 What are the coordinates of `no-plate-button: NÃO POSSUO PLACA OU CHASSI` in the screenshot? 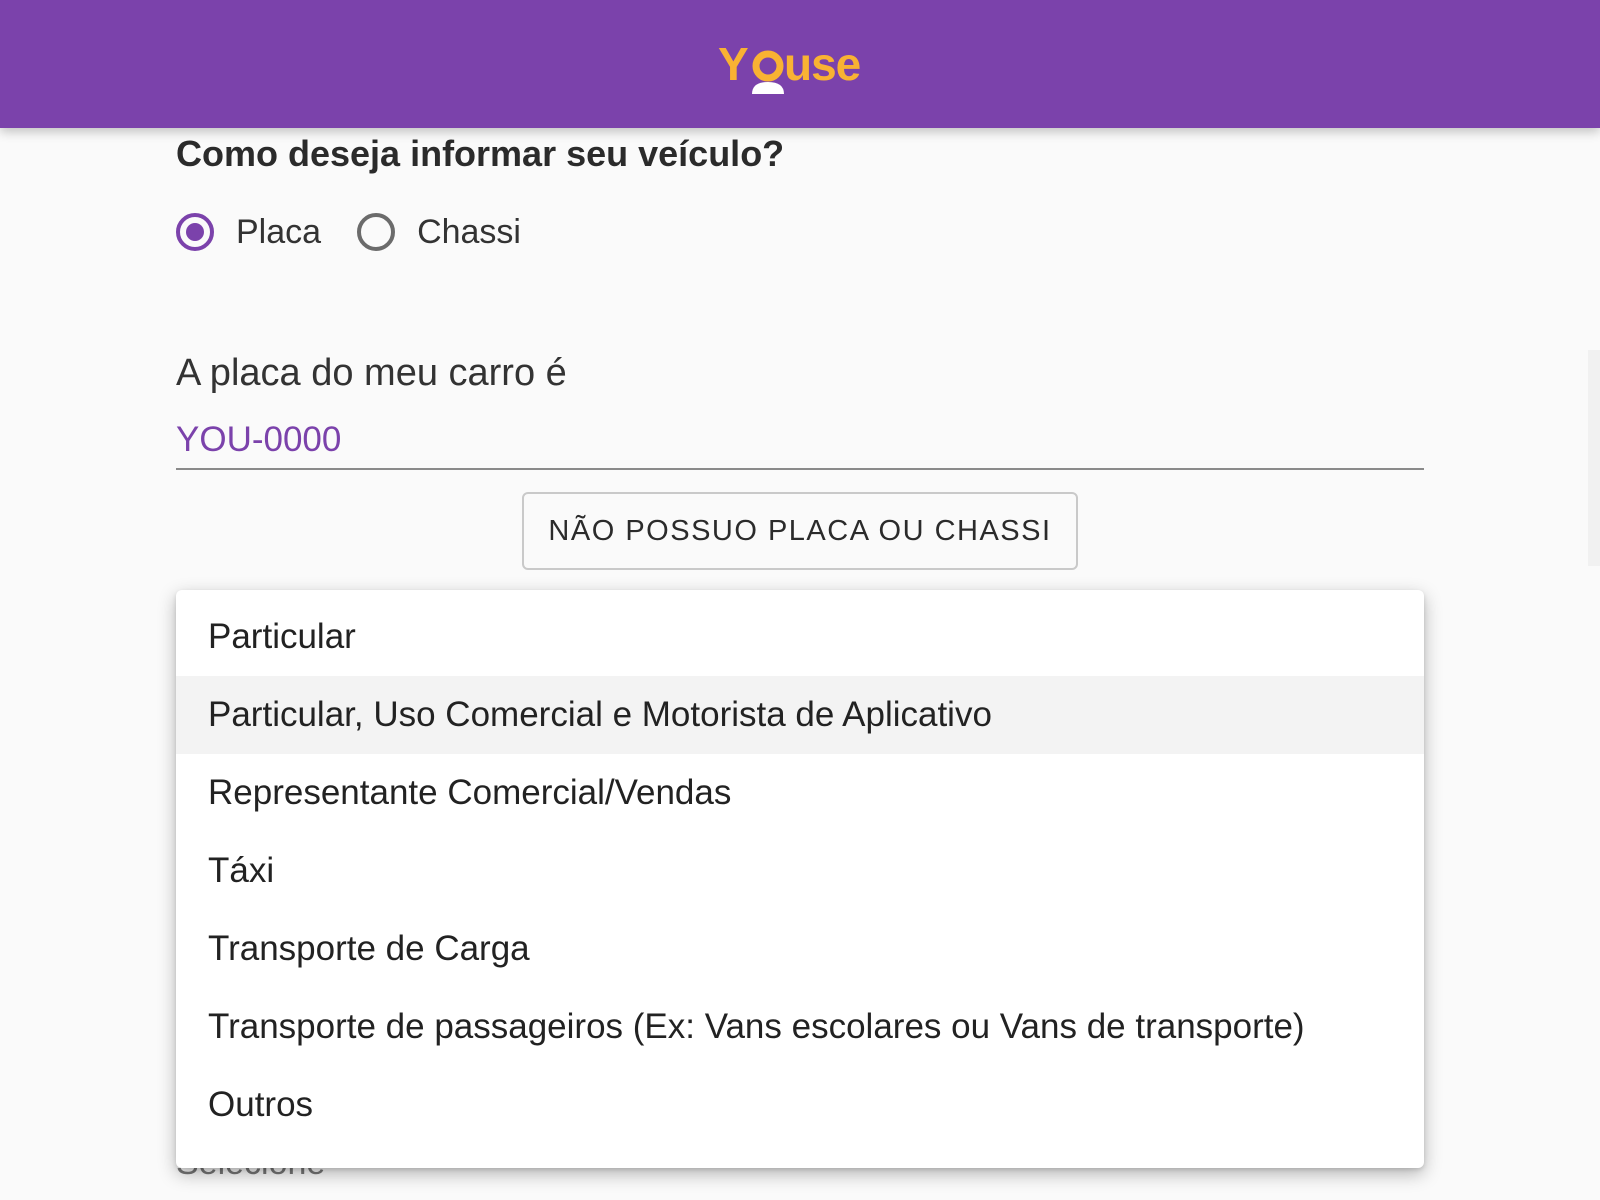 It's located at (800, 531).